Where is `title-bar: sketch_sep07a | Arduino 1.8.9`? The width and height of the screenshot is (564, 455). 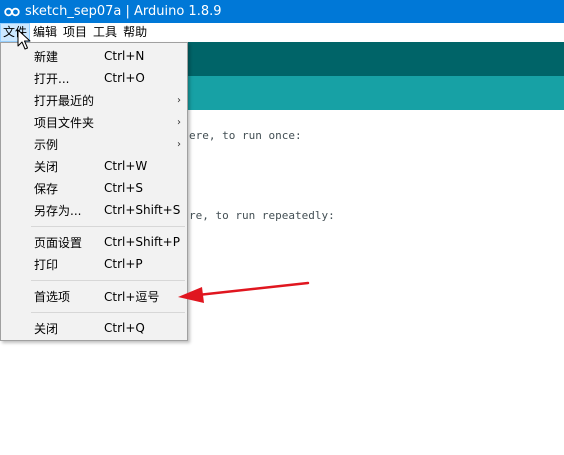
title-bar: sketch_sep07a | Arduino 1.8.9 is located at coordinates (282, 11).